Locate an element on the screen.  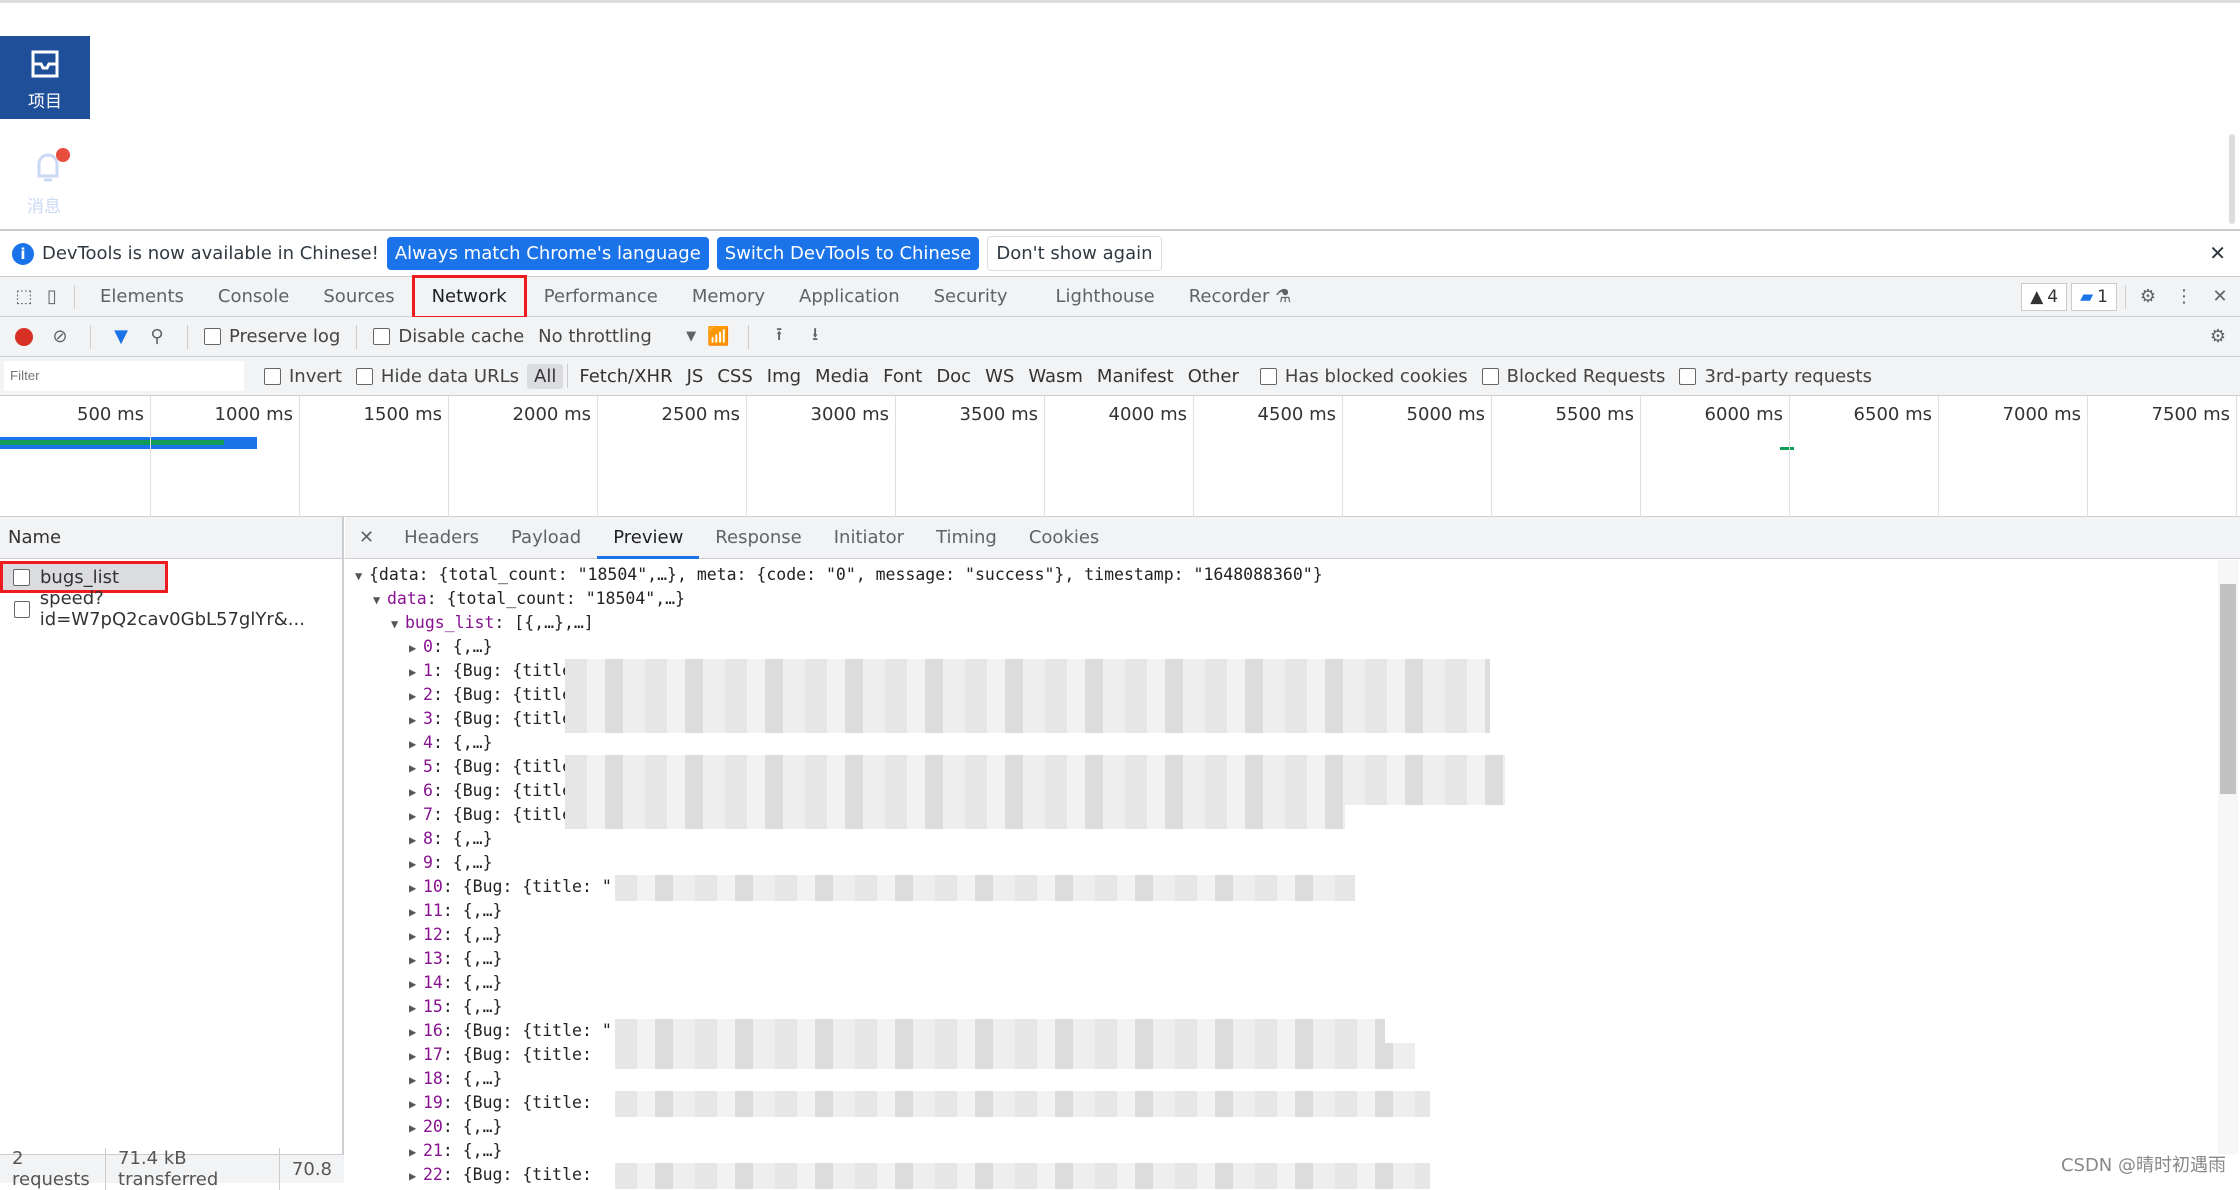
tab-security: Security is located at coordinates (971, 297).